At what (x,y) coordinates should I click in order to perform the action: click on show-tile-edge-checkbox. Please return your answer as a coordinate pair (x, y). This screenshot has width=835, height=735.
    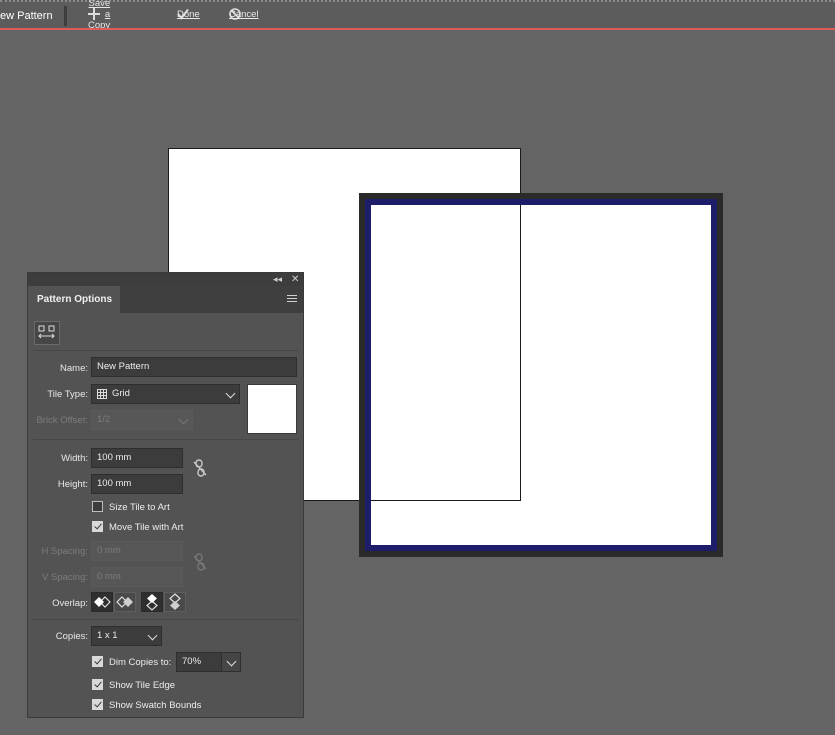
    Looking at the image, I should click on (97, 684).